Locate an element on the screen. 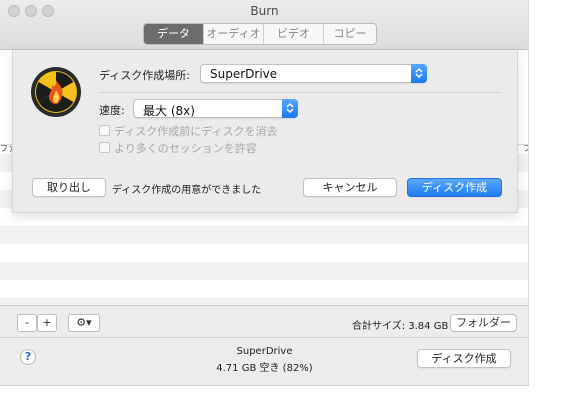  gear-icon: ⚙▾ is located at coordinates (84, 322).